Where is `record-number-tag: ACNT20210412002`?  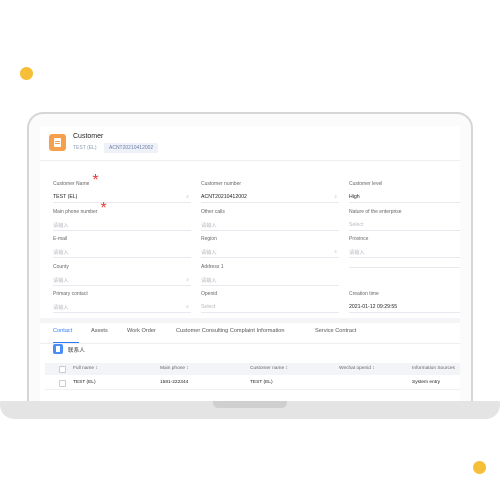 record-number-tag: ACNT20210412002 is located at coordinates (131, 148).